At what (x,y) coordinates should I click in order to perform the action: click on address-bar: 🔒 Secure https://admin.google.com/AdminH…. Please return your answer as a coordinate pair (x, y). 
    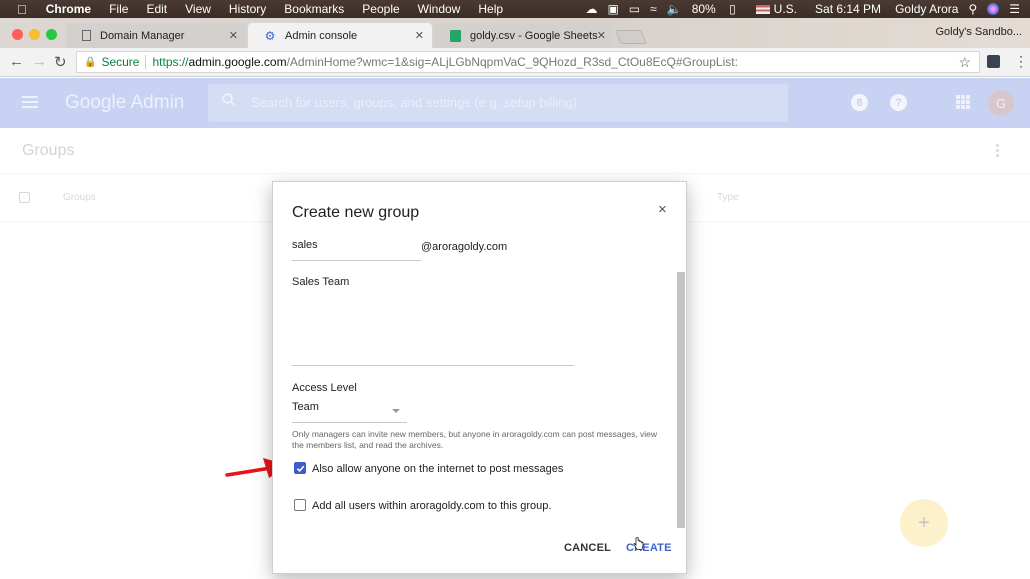
    Looking at the image, I should click on (528, 62).